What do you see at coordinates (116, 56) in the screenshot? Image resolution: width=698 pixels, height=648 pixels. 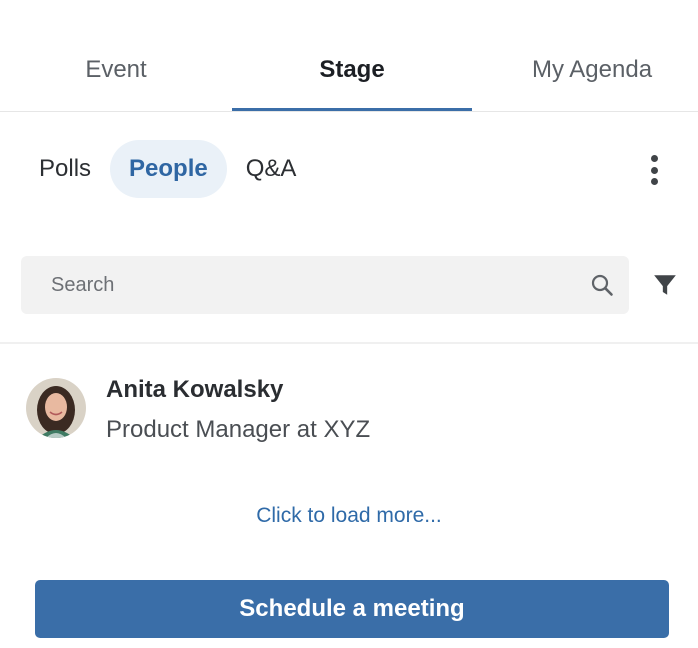 I see `tab-event: Event` at bounding box center [116, 56].